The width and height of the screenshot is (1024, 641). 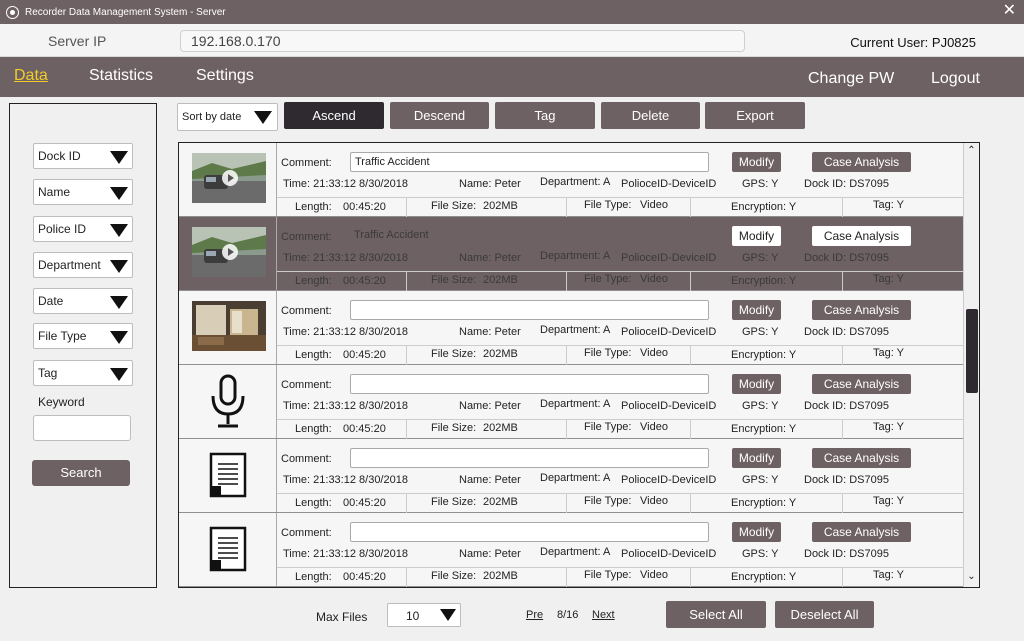 I want to click on max-files-select: 10, so click(x=424, y=615).